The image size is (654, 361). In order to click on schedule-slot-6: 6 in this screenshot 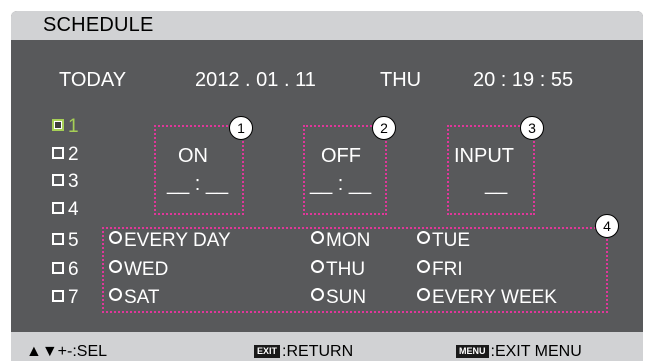, I will do `click(65, 270)`.